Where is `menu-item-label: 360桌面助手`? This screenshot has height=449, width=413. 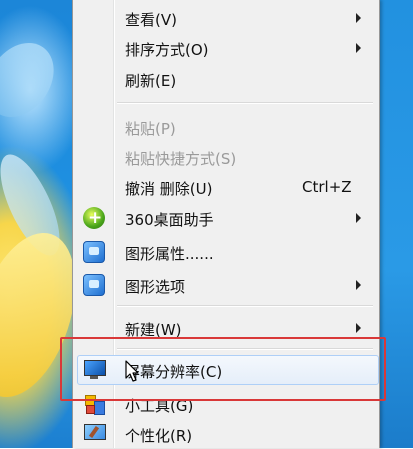 menu-item-label: 360桌面助手 is located at coordinates (169, 220).